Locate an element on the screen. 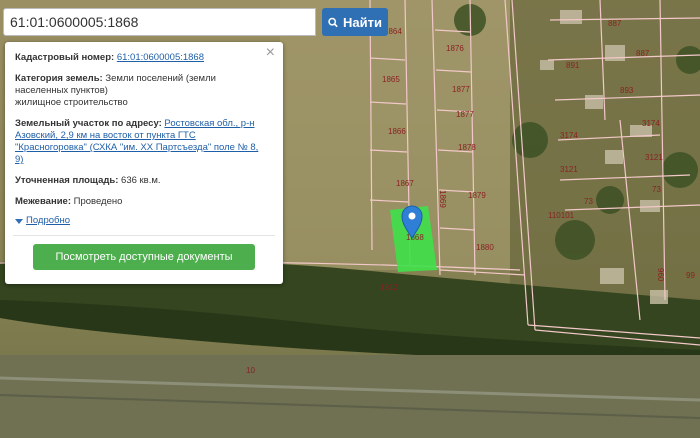 The width and height of the screenshot is (700, 438). parcel-label: 1867 is located at coordinates (405, 183).